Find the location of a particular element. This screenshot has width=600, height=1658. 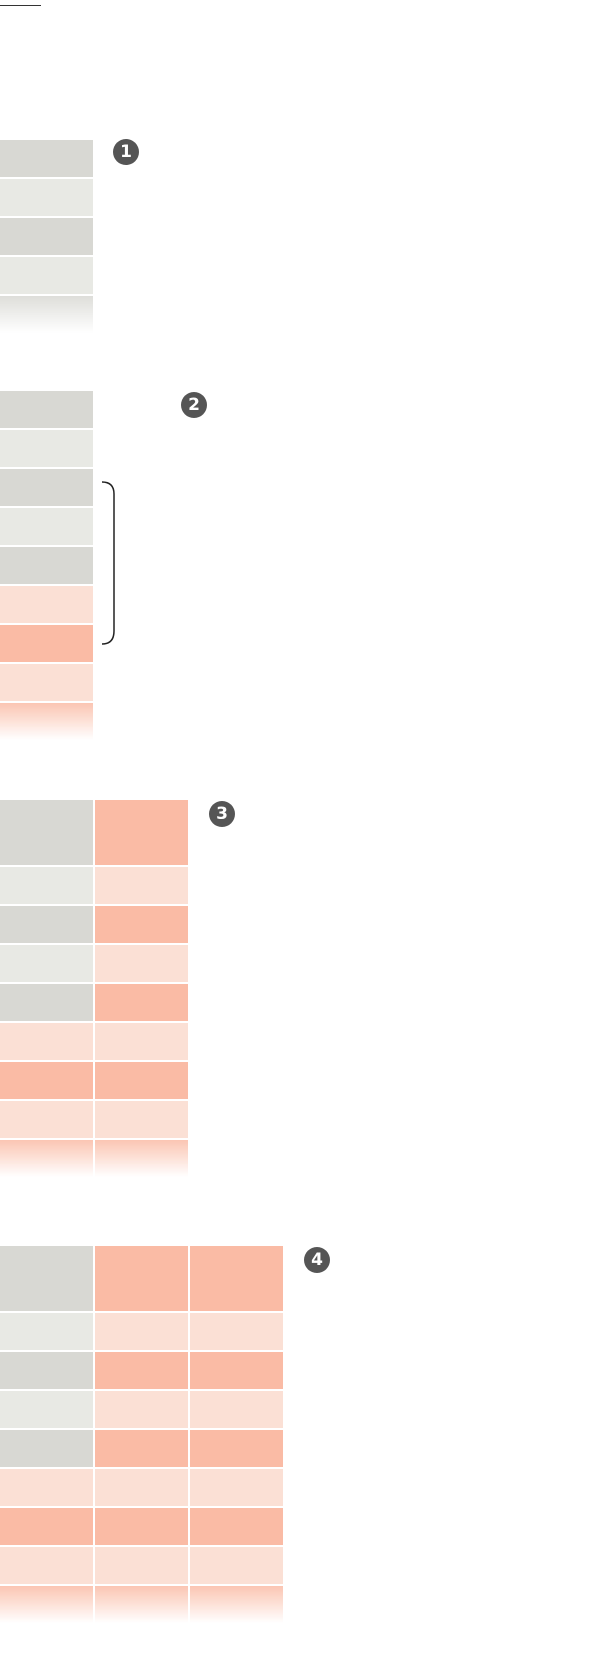

row-group-bracket is located at coordinates (108, 563).